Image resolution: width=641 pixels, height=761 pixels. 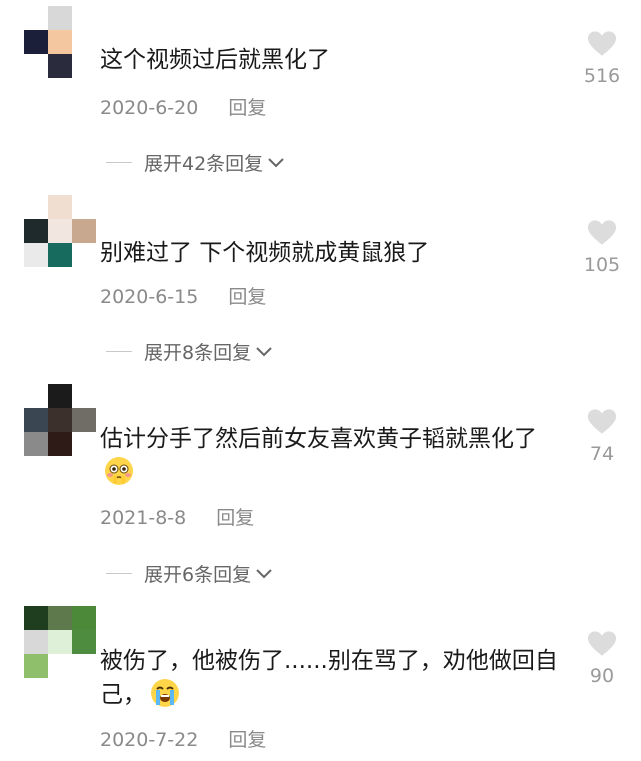 I want to click on like-count: 516, so click(x=602, y=76).